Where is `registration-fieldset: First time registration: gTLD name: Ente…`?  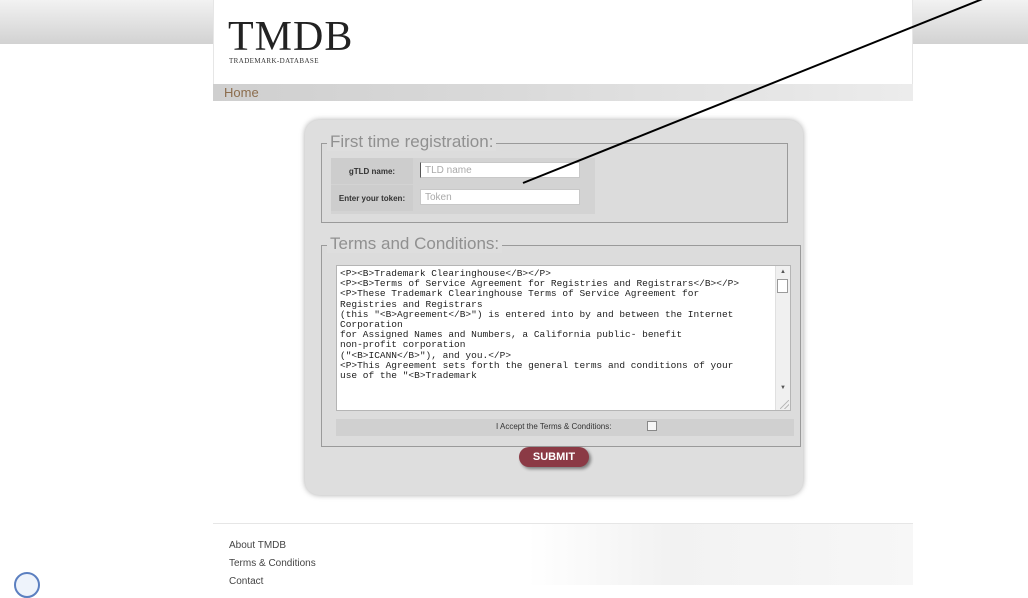
registration-fieldset: First time registration: gTLD name: Ente… is located at coordinates (554, 178).